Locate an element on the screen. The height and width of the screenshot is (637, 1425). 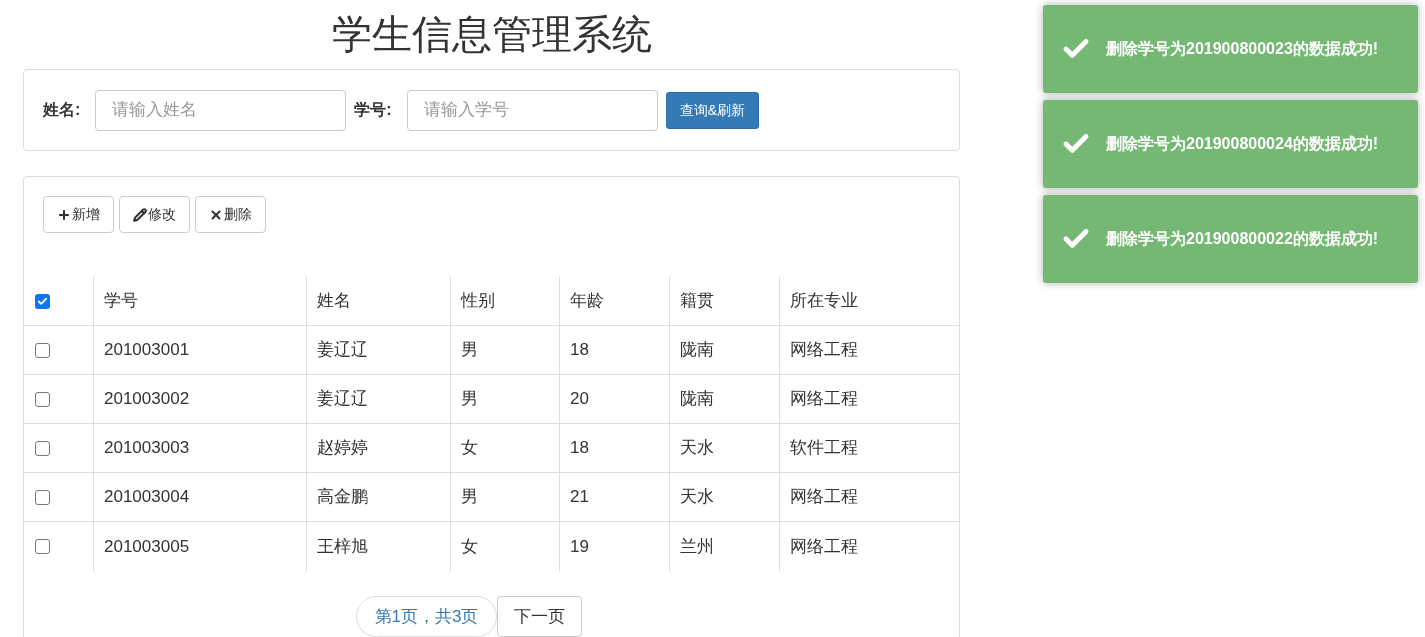
add-icon is located at coordinates (64, 214).